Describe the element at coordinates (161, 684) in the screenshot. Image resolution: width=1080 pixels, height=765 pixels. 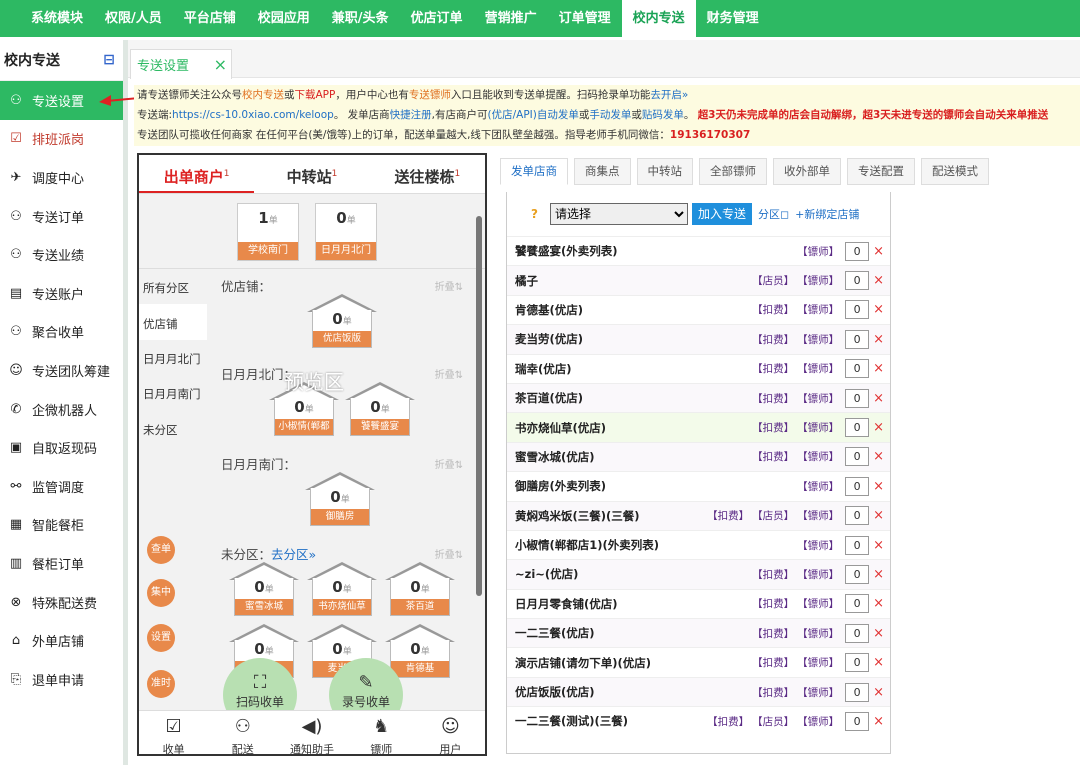
I see `ontime-button: 准时` at that location.